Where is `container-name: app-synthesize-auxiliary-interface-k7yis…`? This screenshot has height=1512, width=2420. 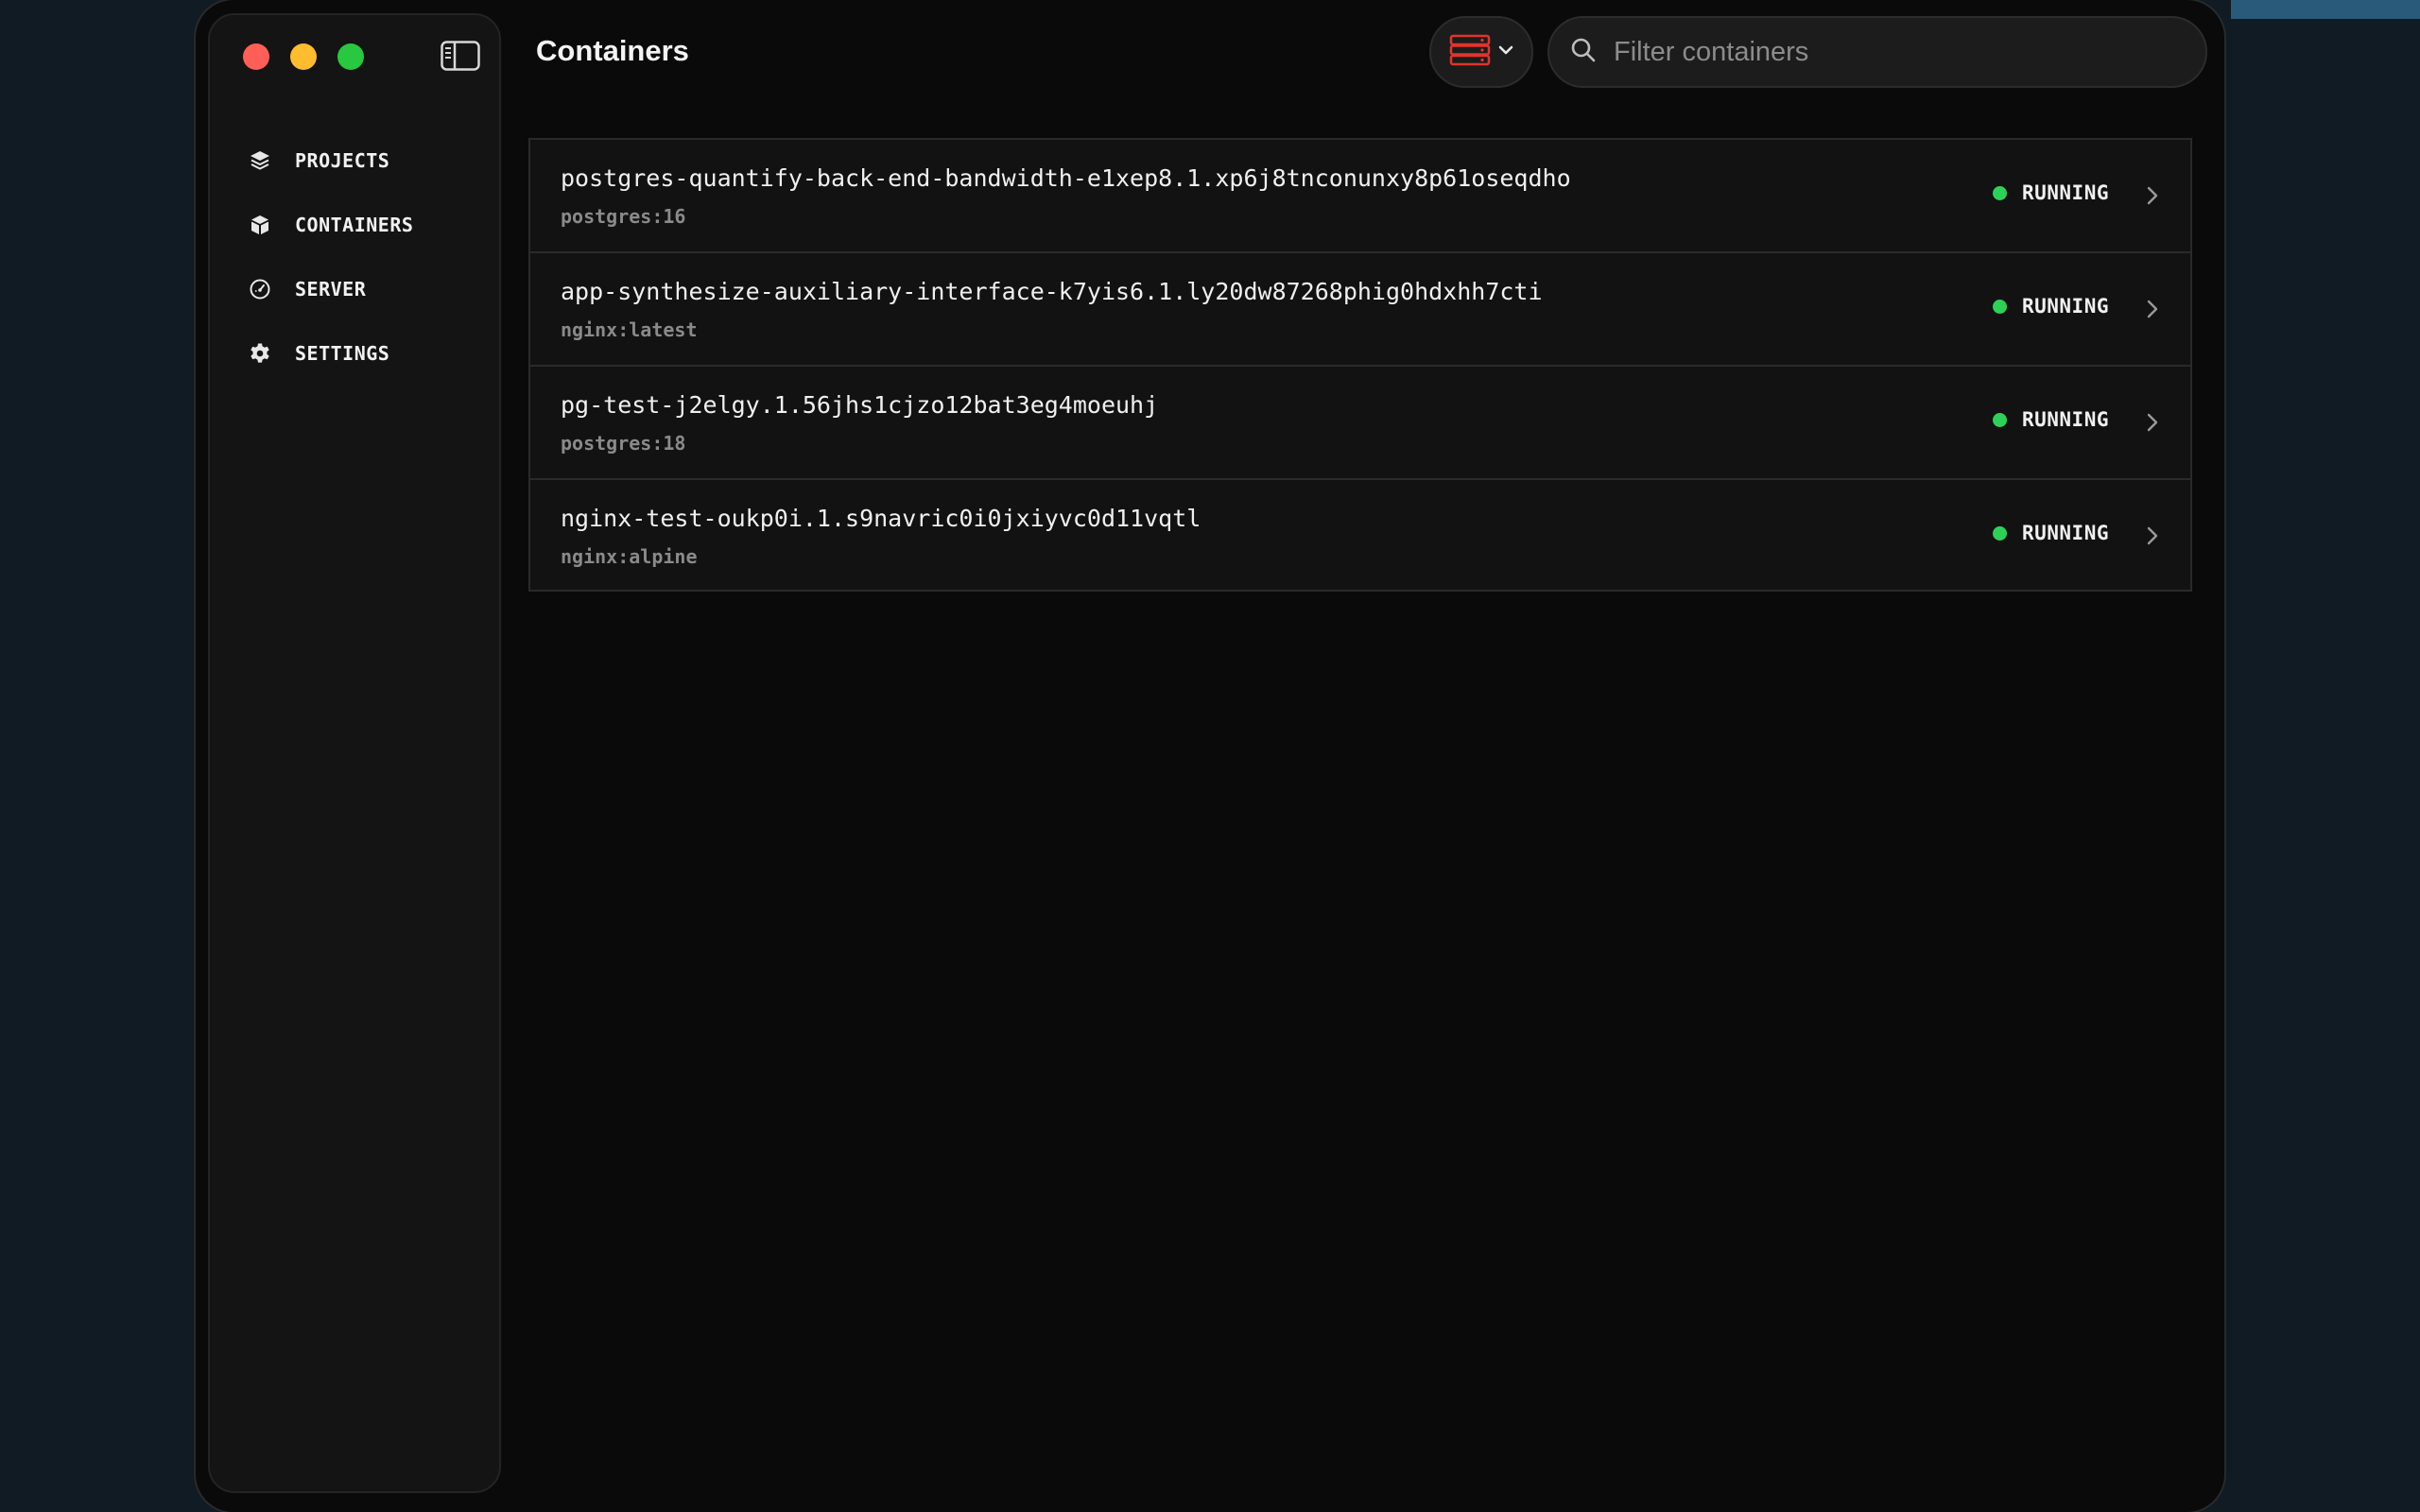
container-name: app-synthesize-auxiliary-interface-k7yis… is located at coordinates (1052, 291).